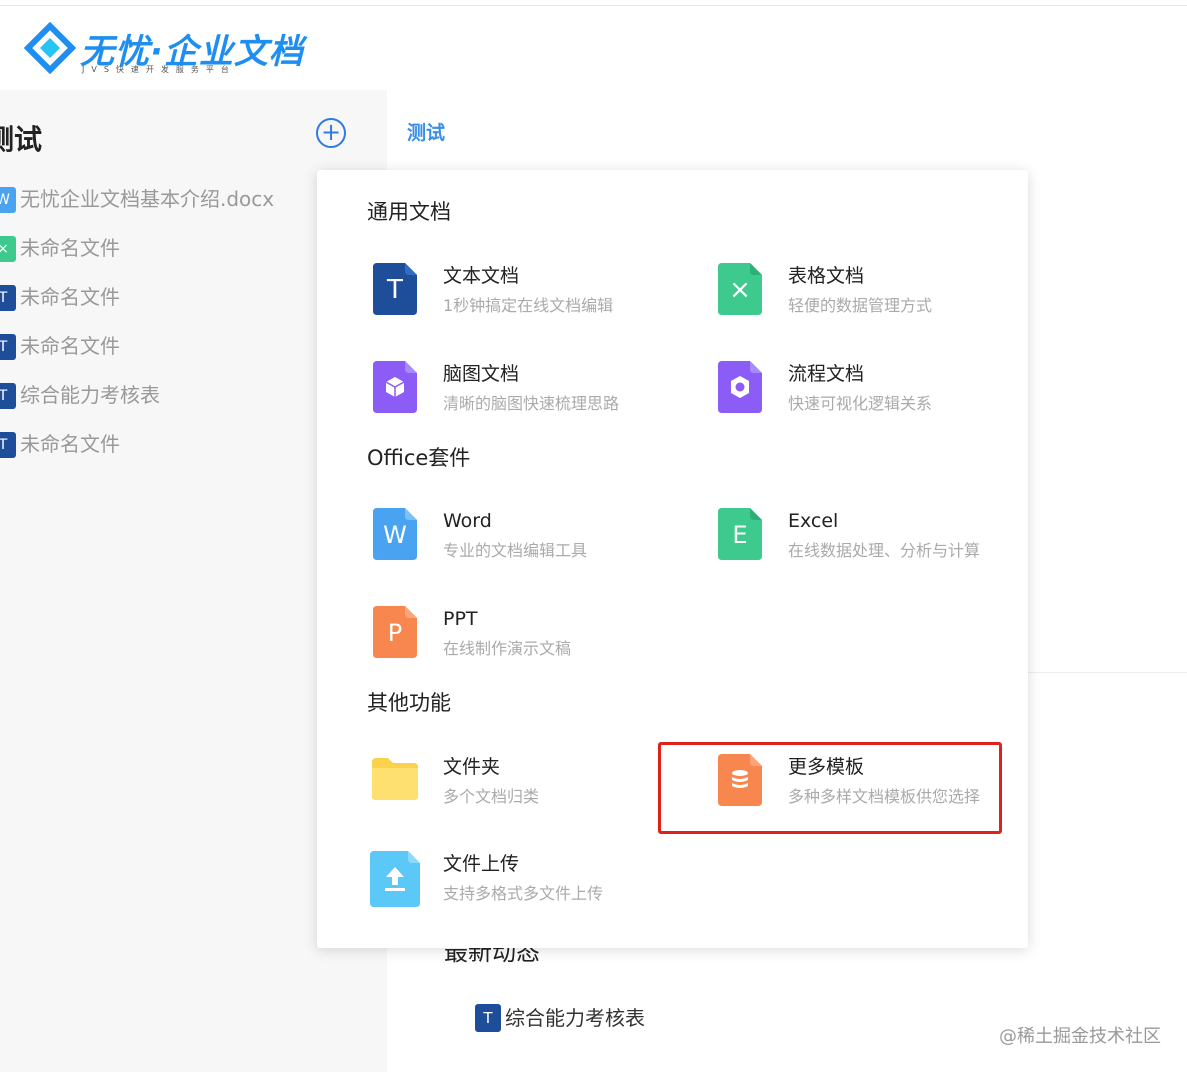 Image resolution: width=1187 pixels, height=1072 pixels. I want to click on create-folder-option: 文件夹 多个文档归类, so click(520, 789).